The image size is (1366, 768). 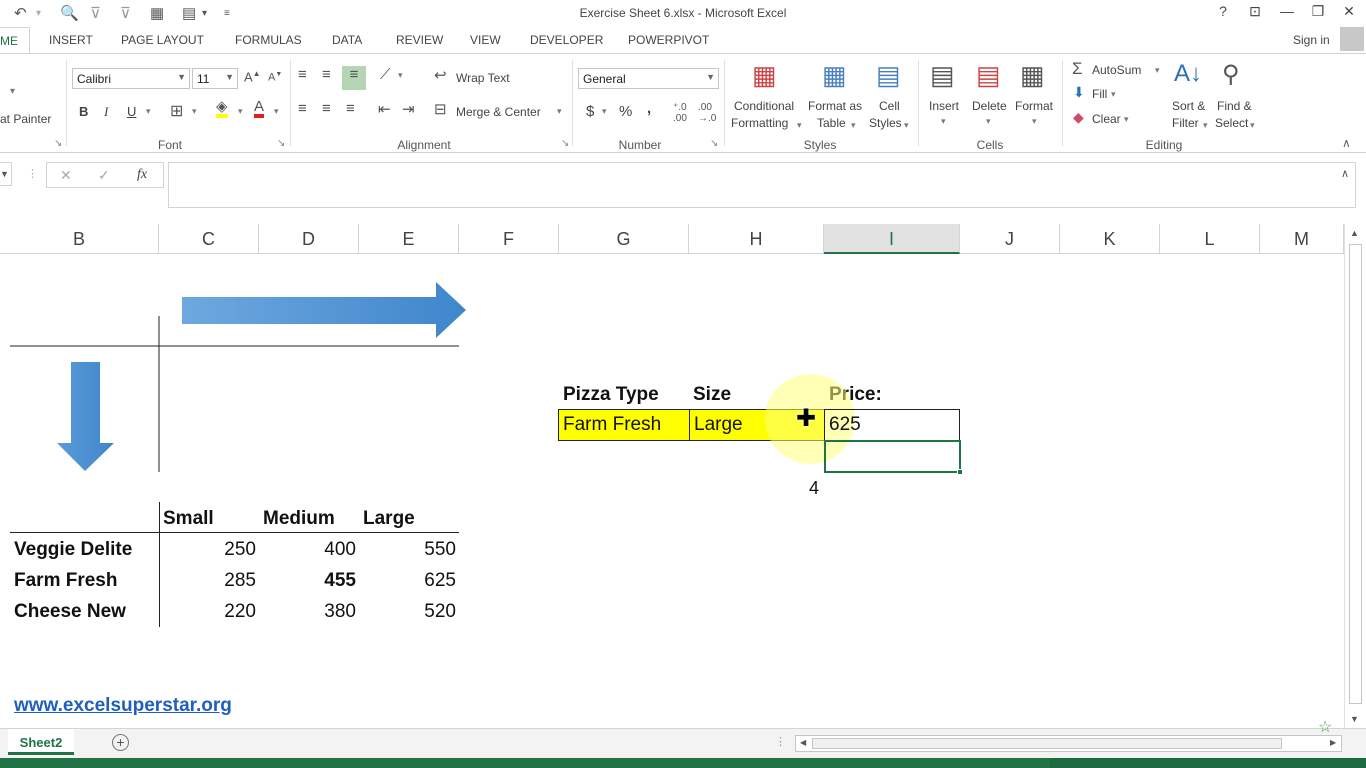 What do you see at coordinates (483, 78) in the screenshot?
I see `wrap-text-button: Wrap Text` at bounding box center [483, 78].